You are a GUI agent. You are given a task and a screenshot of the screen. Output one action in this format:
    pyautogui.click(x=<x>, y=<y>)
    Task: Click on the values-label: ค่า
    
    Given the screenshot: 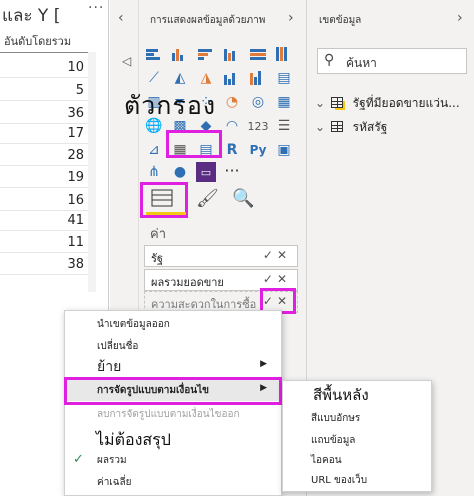 What is the action you would take?
    pyautogui.click(x=158, y=234)
    